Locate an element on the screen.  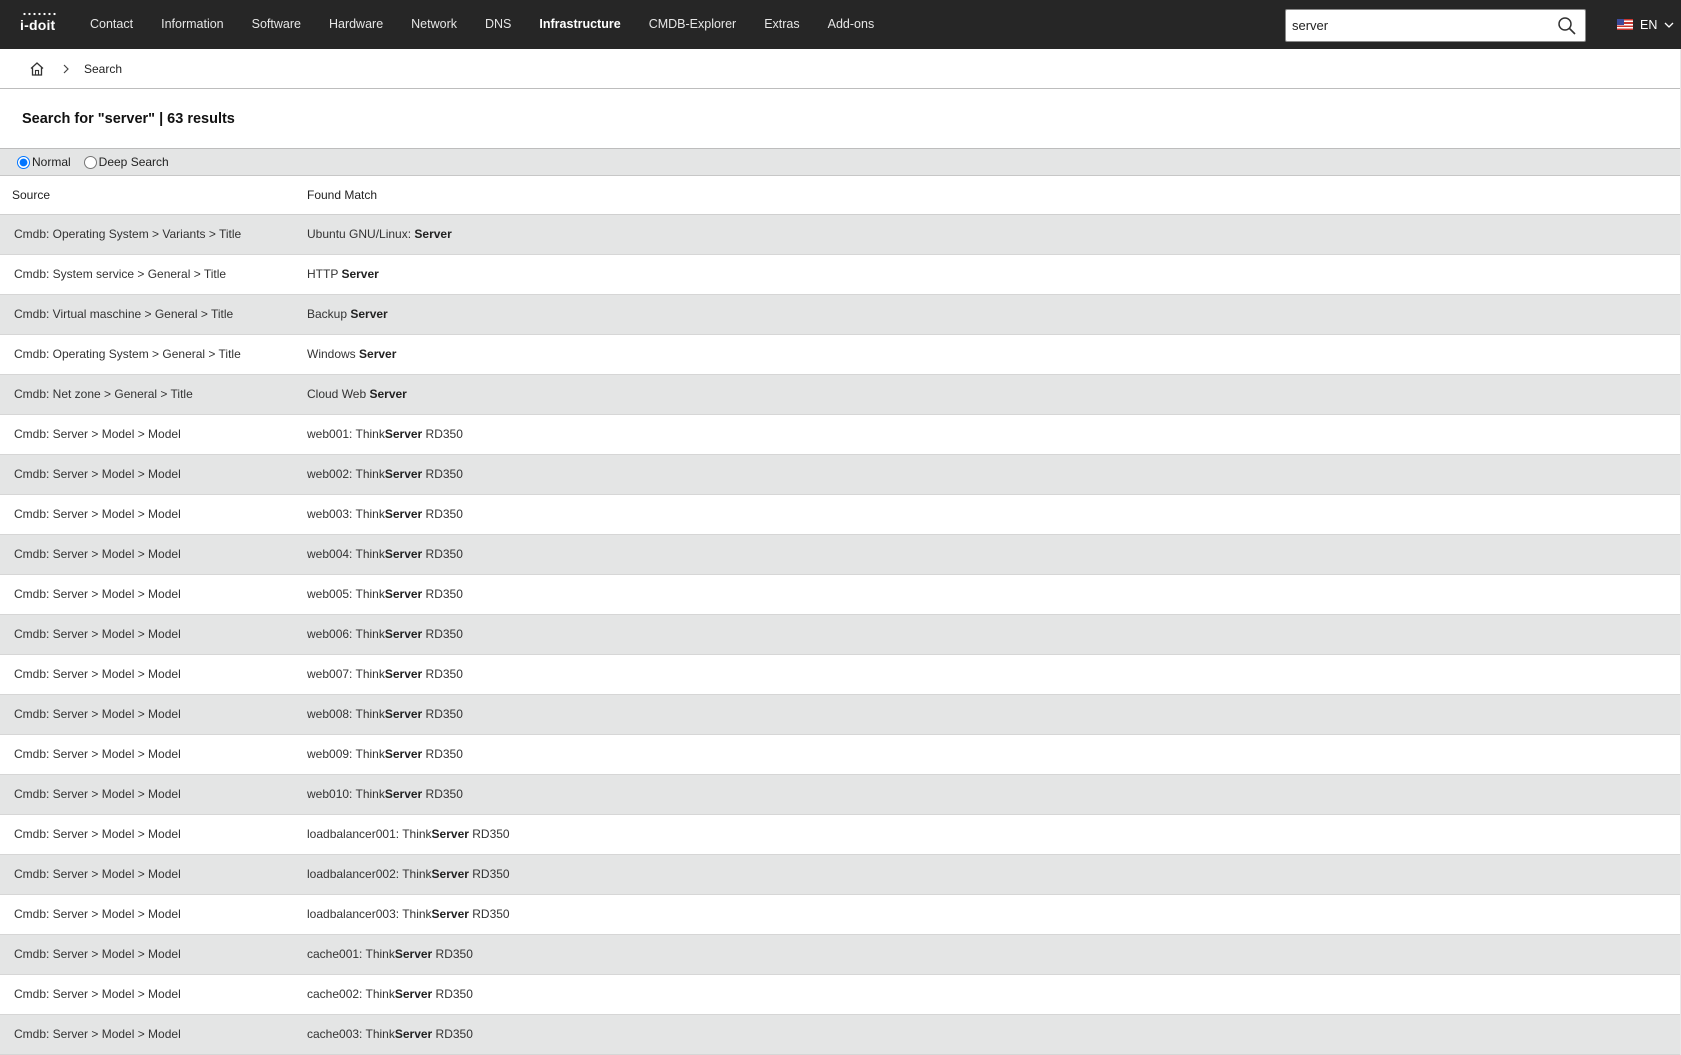
mode-deep-radio is located at coordinates (90, 162).